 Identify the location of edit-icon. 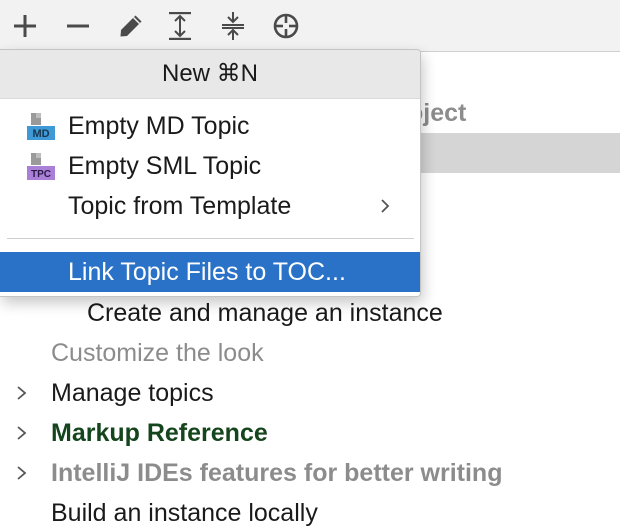
(131, 26).